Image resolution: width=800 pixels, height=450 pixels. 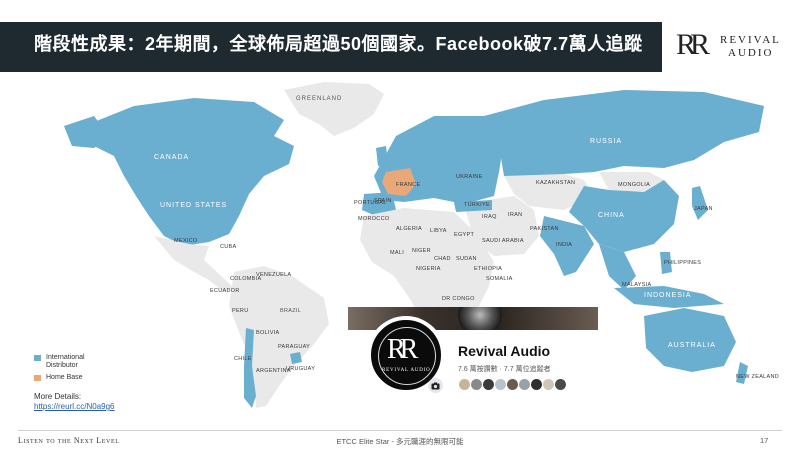 I want to click on land-north-america-distributor, so click(x=189, y=172).